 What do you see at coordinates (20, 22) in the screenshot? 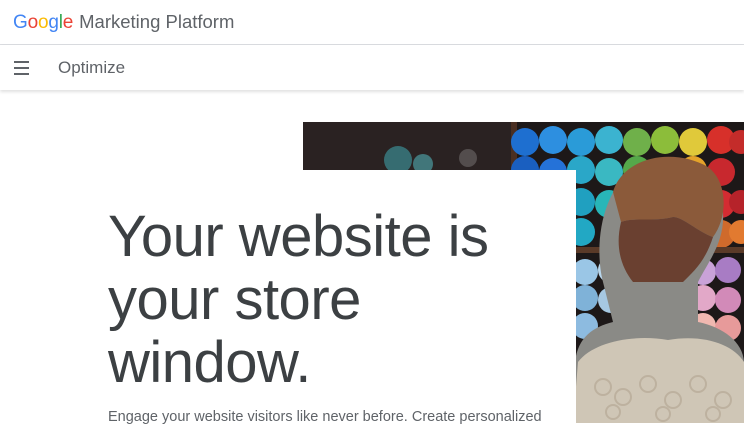
I see `logo-letter: G` at bounding box center [20, 22].